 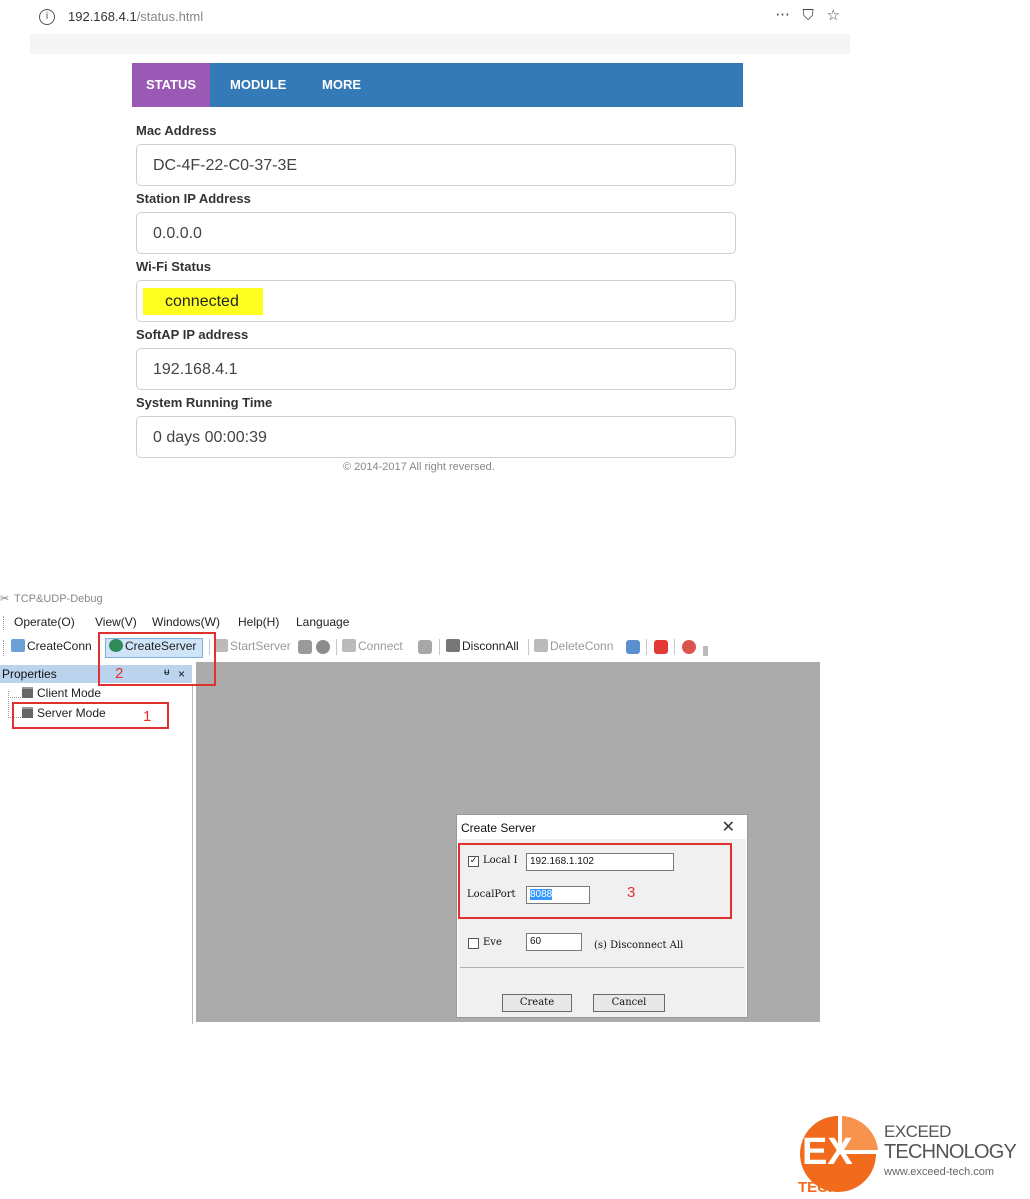 What do you see at coordinates (225, 165) in the screenshot?
I see `mac-address-value: DC-4F-22-C0-37-3E` at bounding box center [225, 165].